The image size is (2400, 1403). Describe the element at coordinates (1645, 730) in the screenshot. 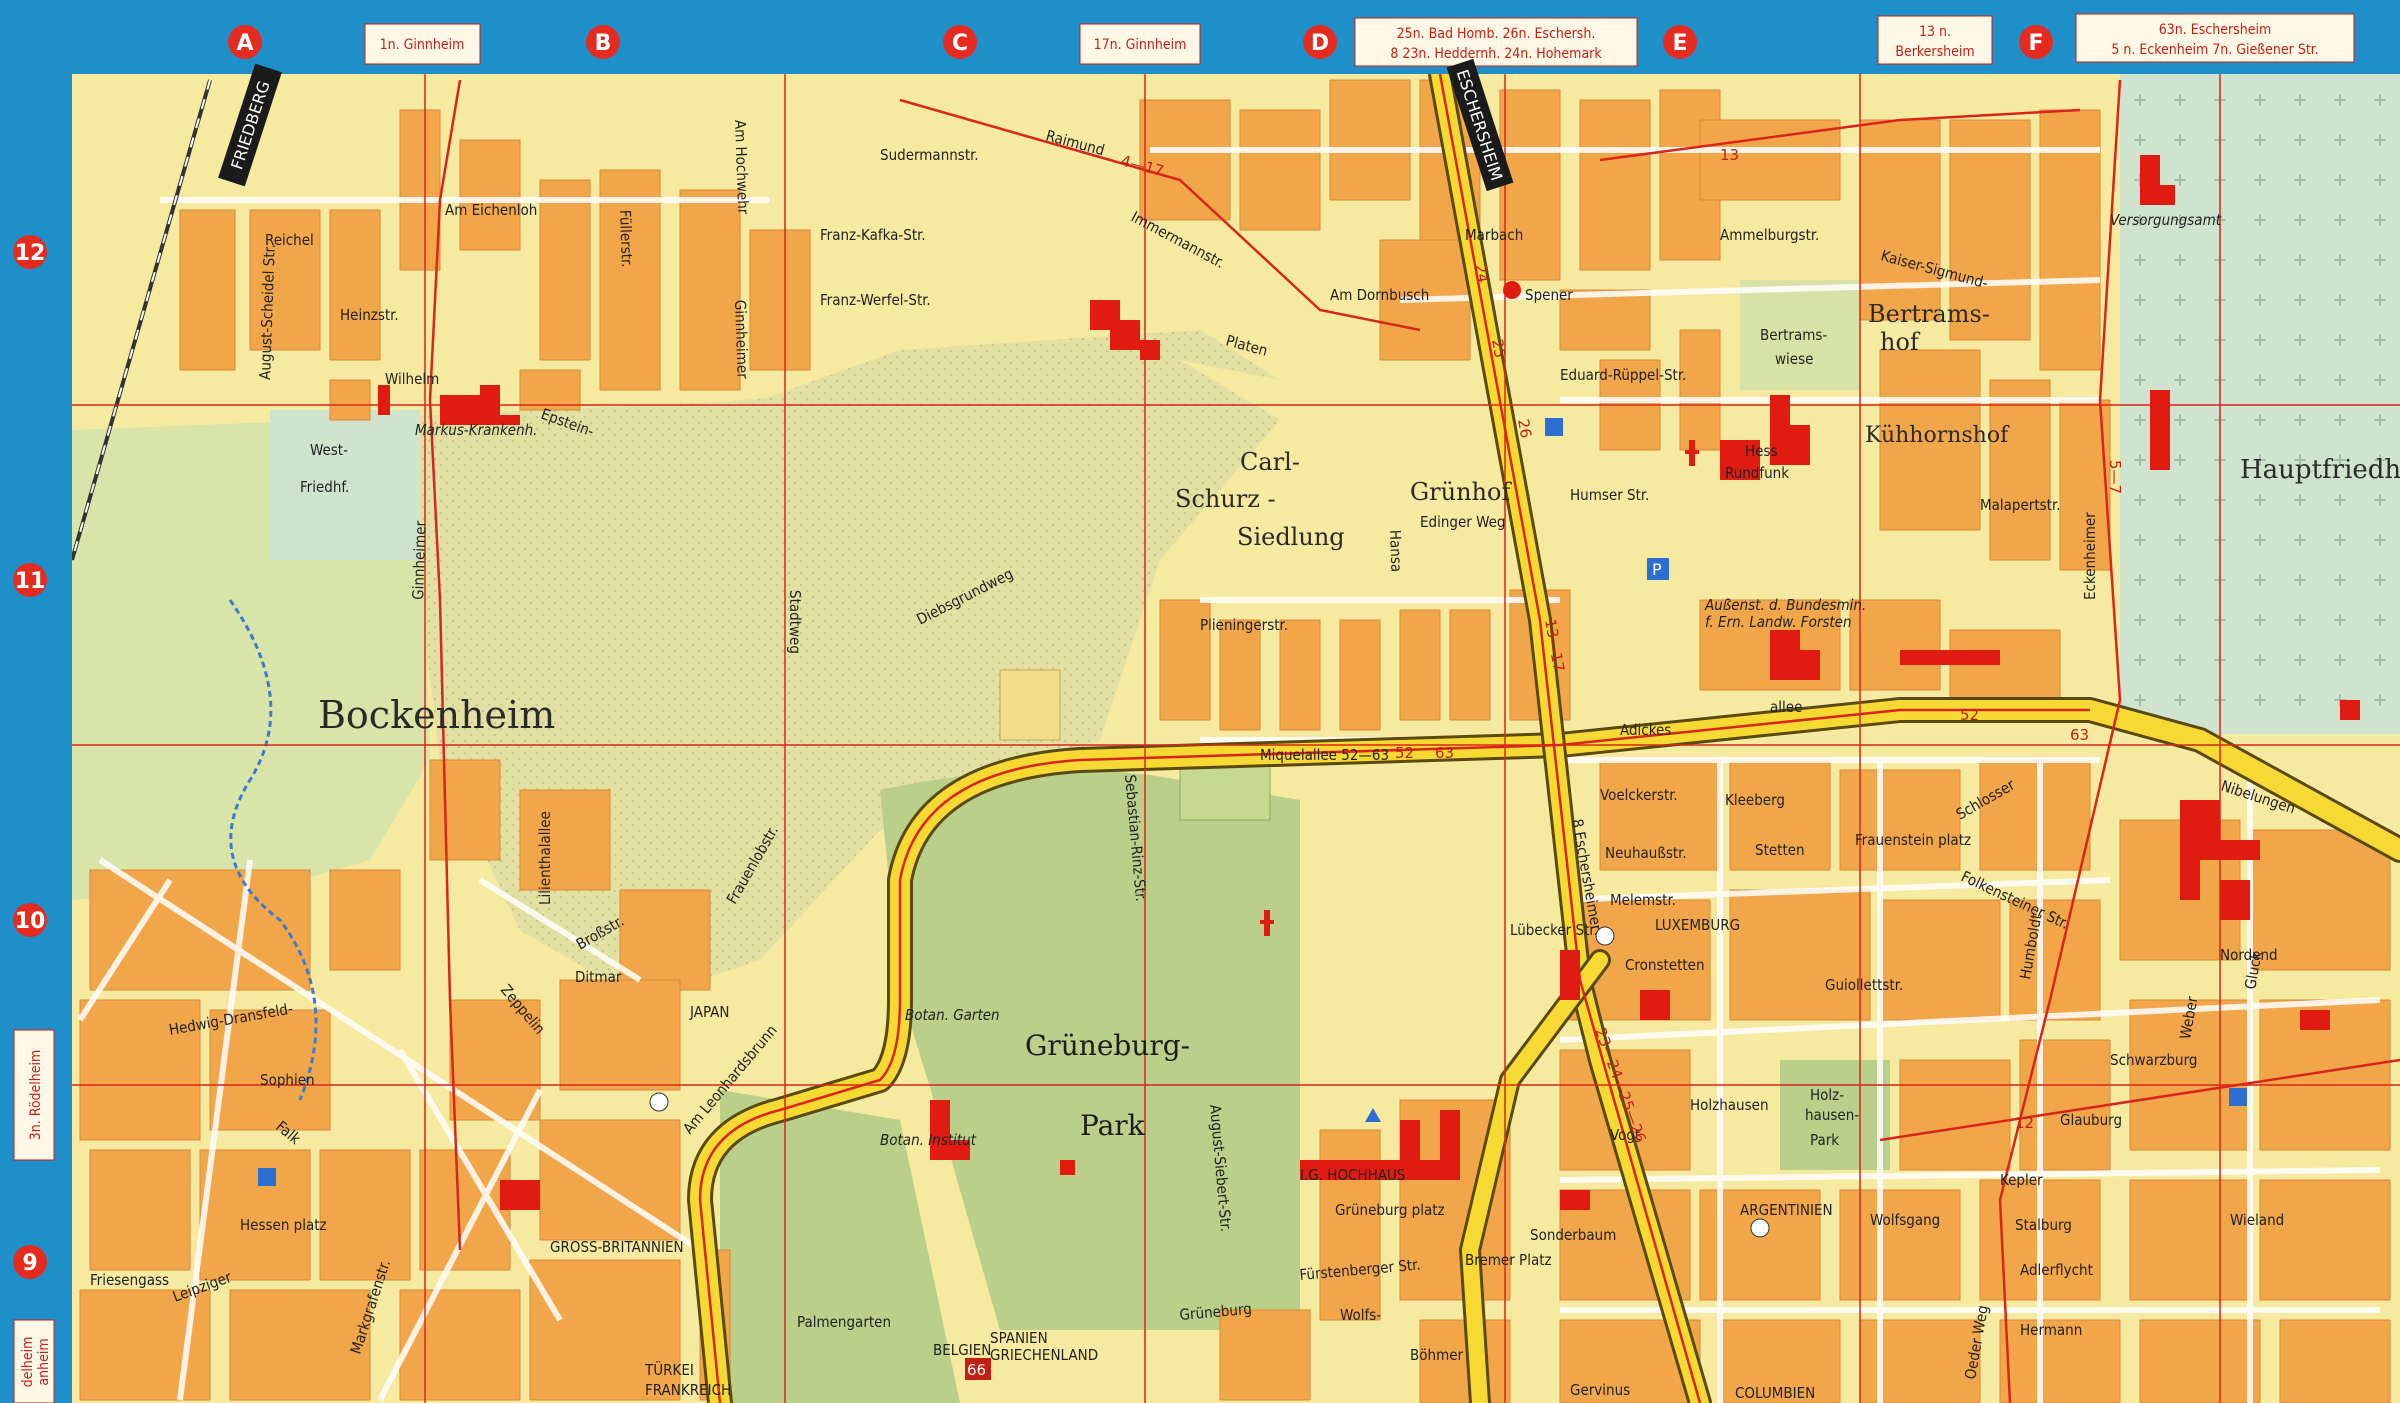

I see `street-adickesallee: Adickes` at that location.